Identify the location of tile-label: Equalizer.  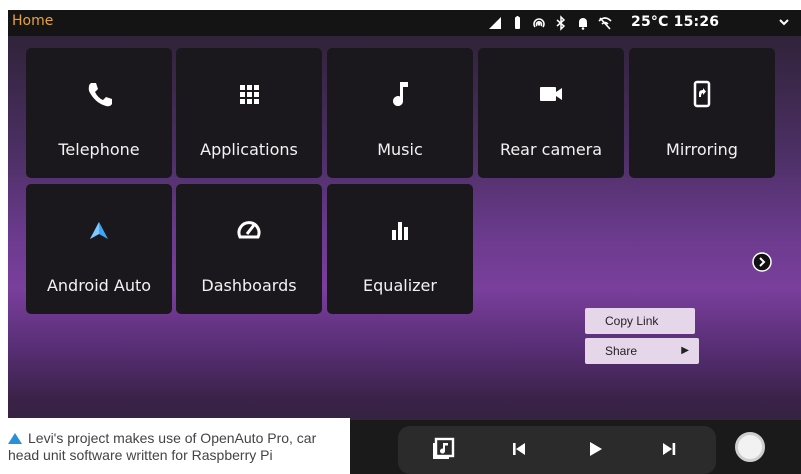
(400, 285).